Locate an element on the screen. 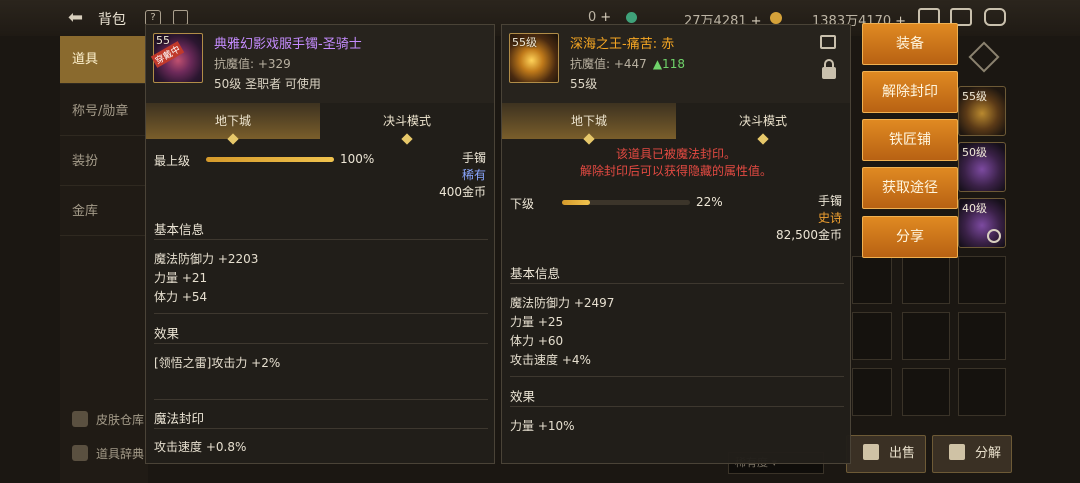  stat-line: 体力 +54 is located at coordinates (181, 297).